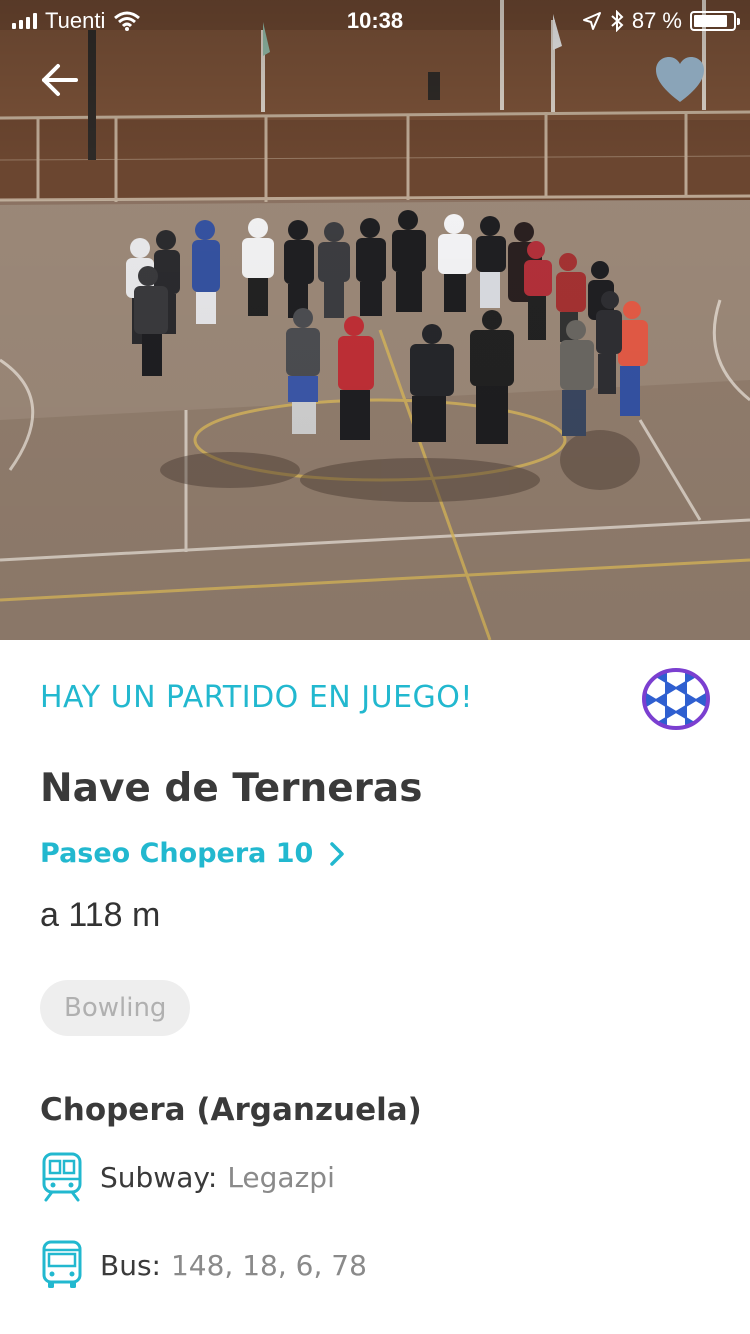  I want to click on category-chip: Bowling, so click(115, 1008).